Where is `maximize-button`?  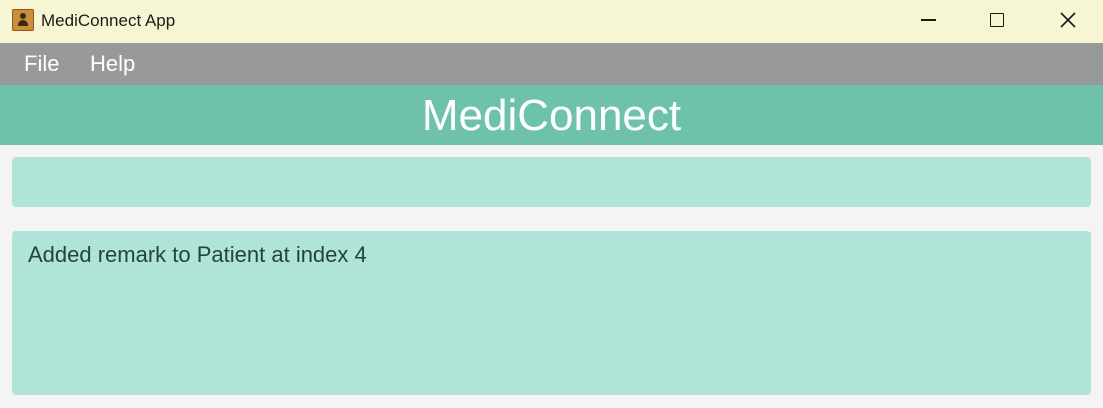 maximize-button is located at coordinates (997, 20).